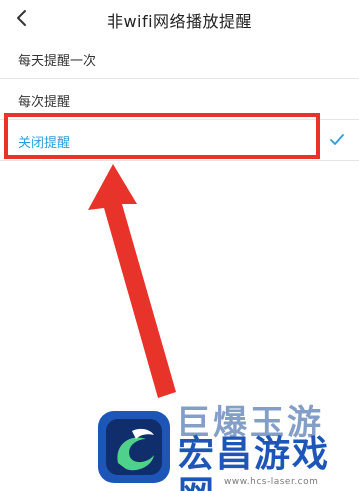 This screenshot has height=491, width=359. Describe the element at coordinates (271, 482) in the screenshot. I see `watermark-url: www.hcs-laser.com` at that location.